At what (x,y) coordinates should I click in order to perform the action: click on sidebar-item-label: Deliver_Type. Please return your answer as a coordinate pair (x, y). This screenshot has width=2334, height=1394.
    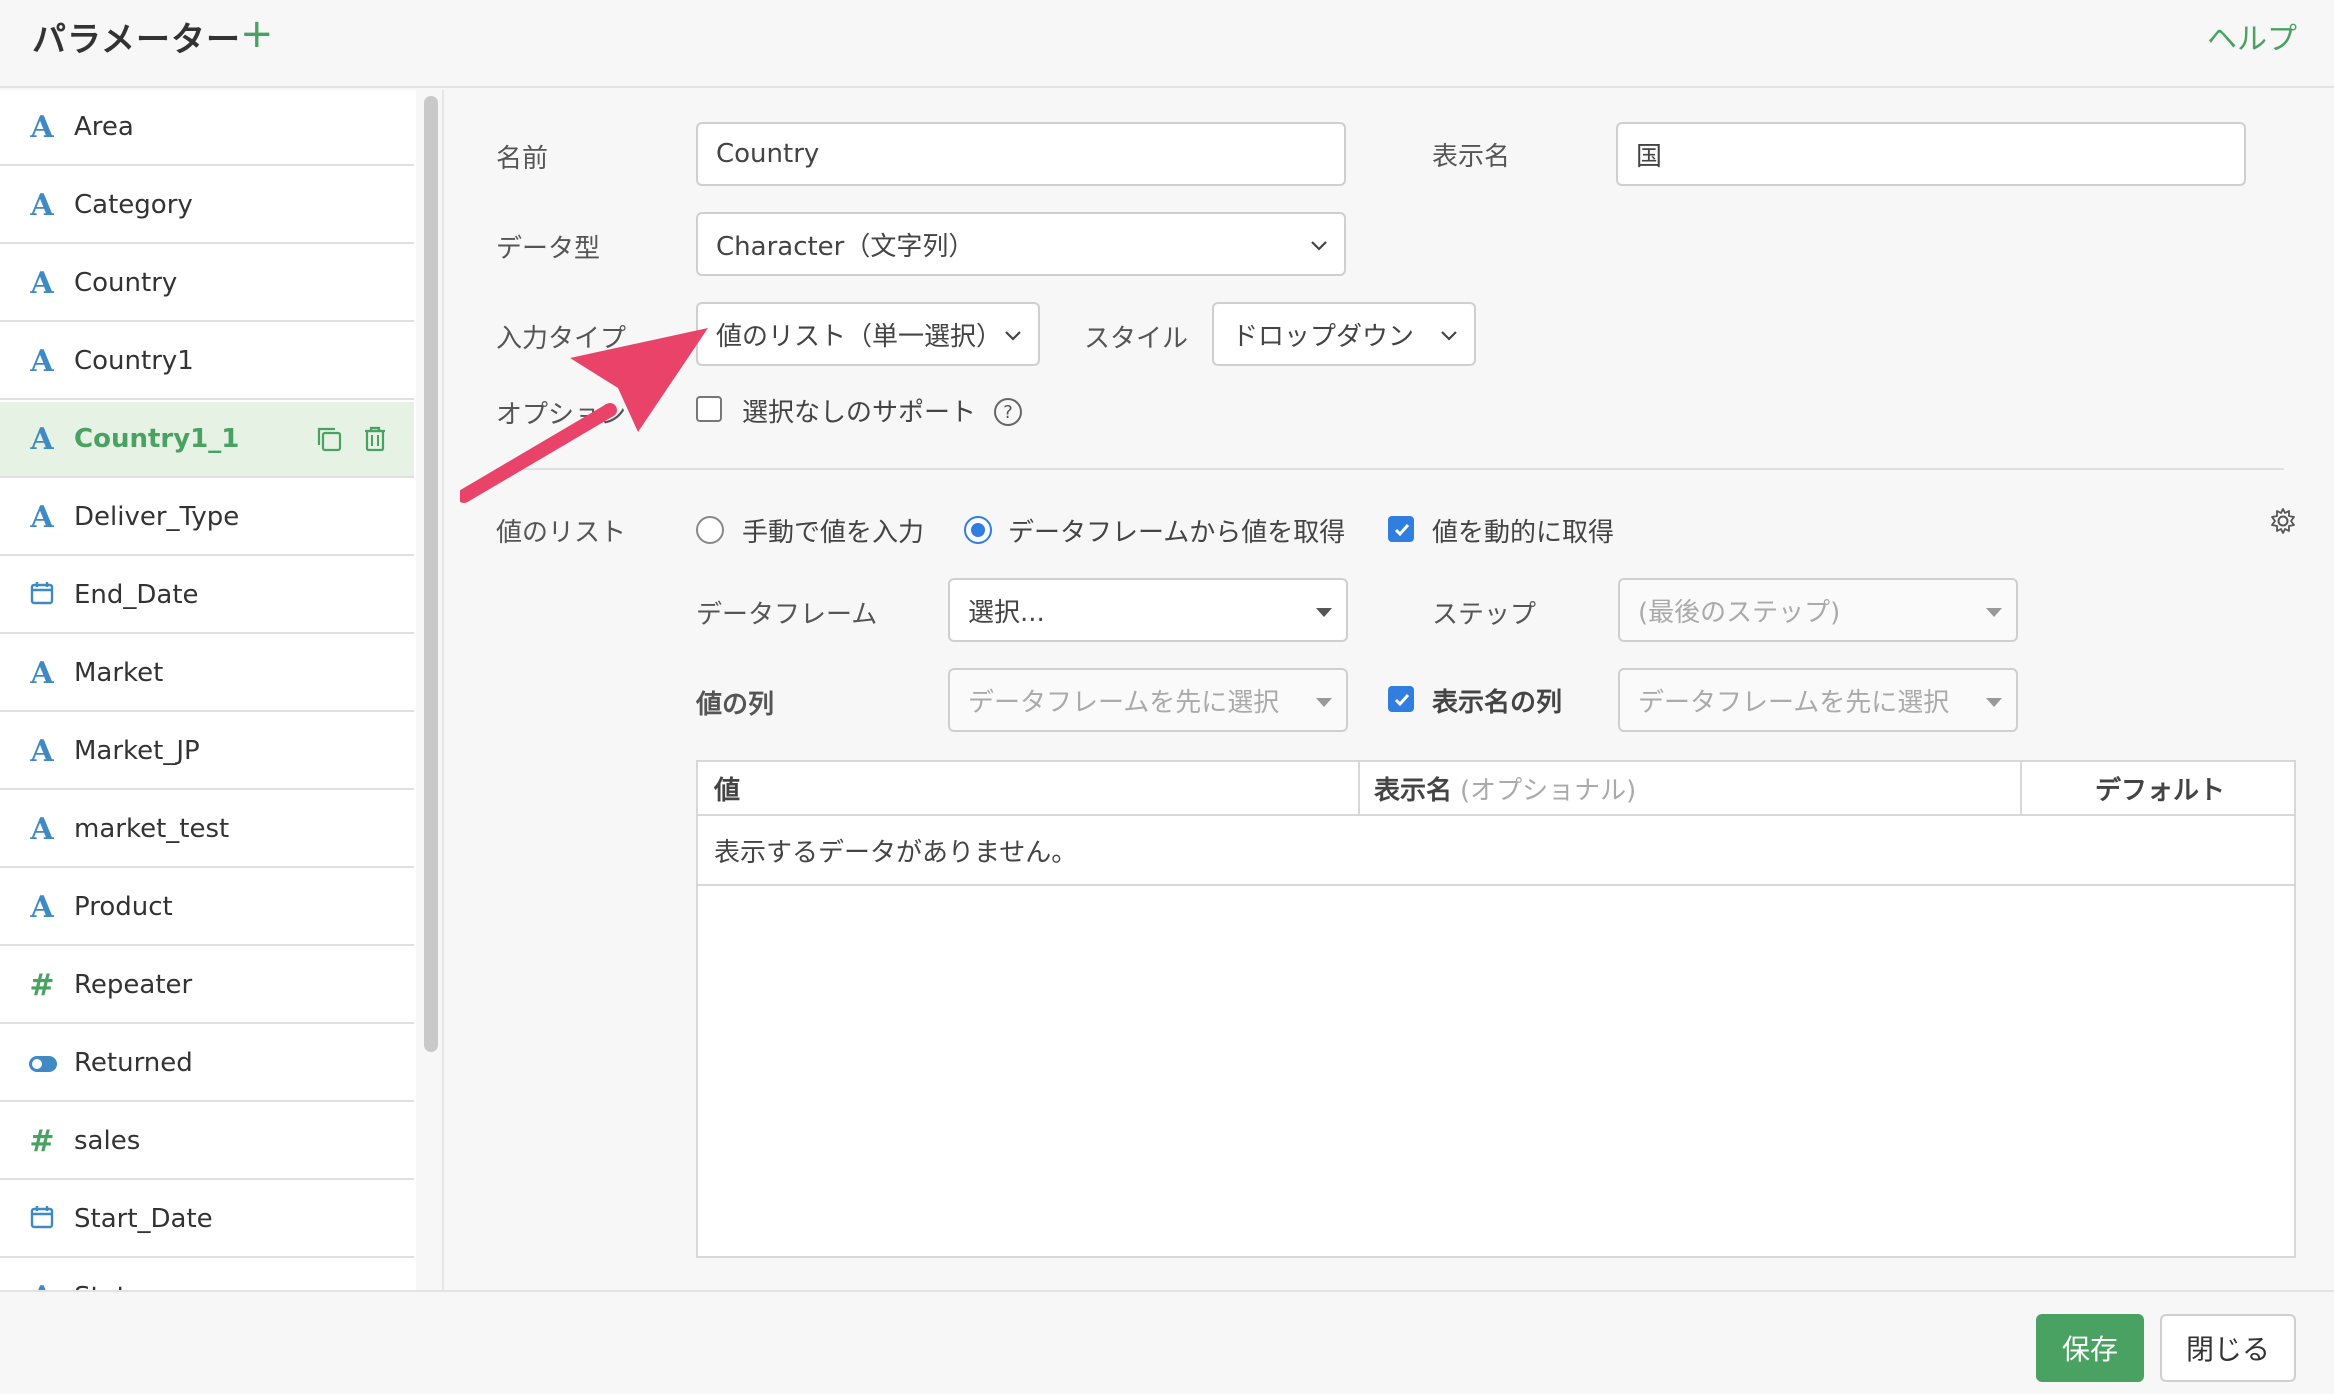
    Looking at the image, I should click on (157, 517).